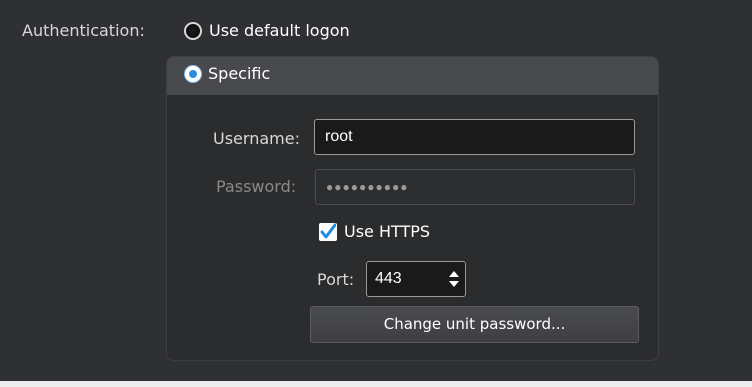 This screenshot has width=752, height=387. Describe the element at coordinates (256, 186) in the screenshot. I see `password-label: Password:` at that location.